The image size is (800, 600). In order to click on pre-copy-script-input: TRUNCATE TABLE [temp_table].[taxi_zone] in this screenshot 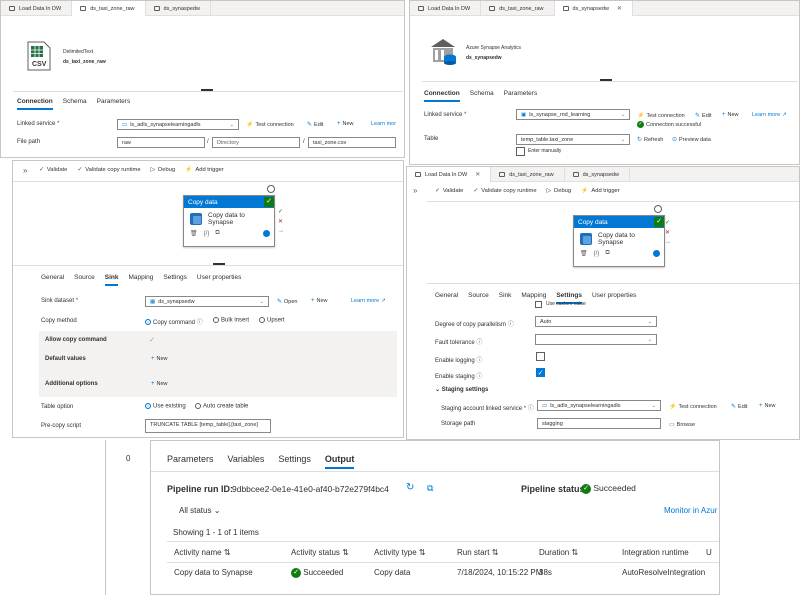, I will do `click(208, 426)`.